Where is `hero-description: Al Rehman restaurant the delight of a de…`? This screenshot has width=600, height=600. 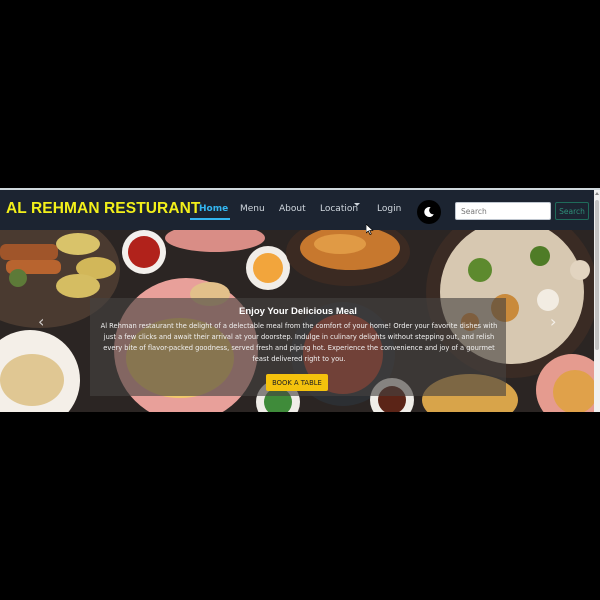 hero-description: Al Rehman restaurant the delight of a de… is located at coordinates (299, 342).